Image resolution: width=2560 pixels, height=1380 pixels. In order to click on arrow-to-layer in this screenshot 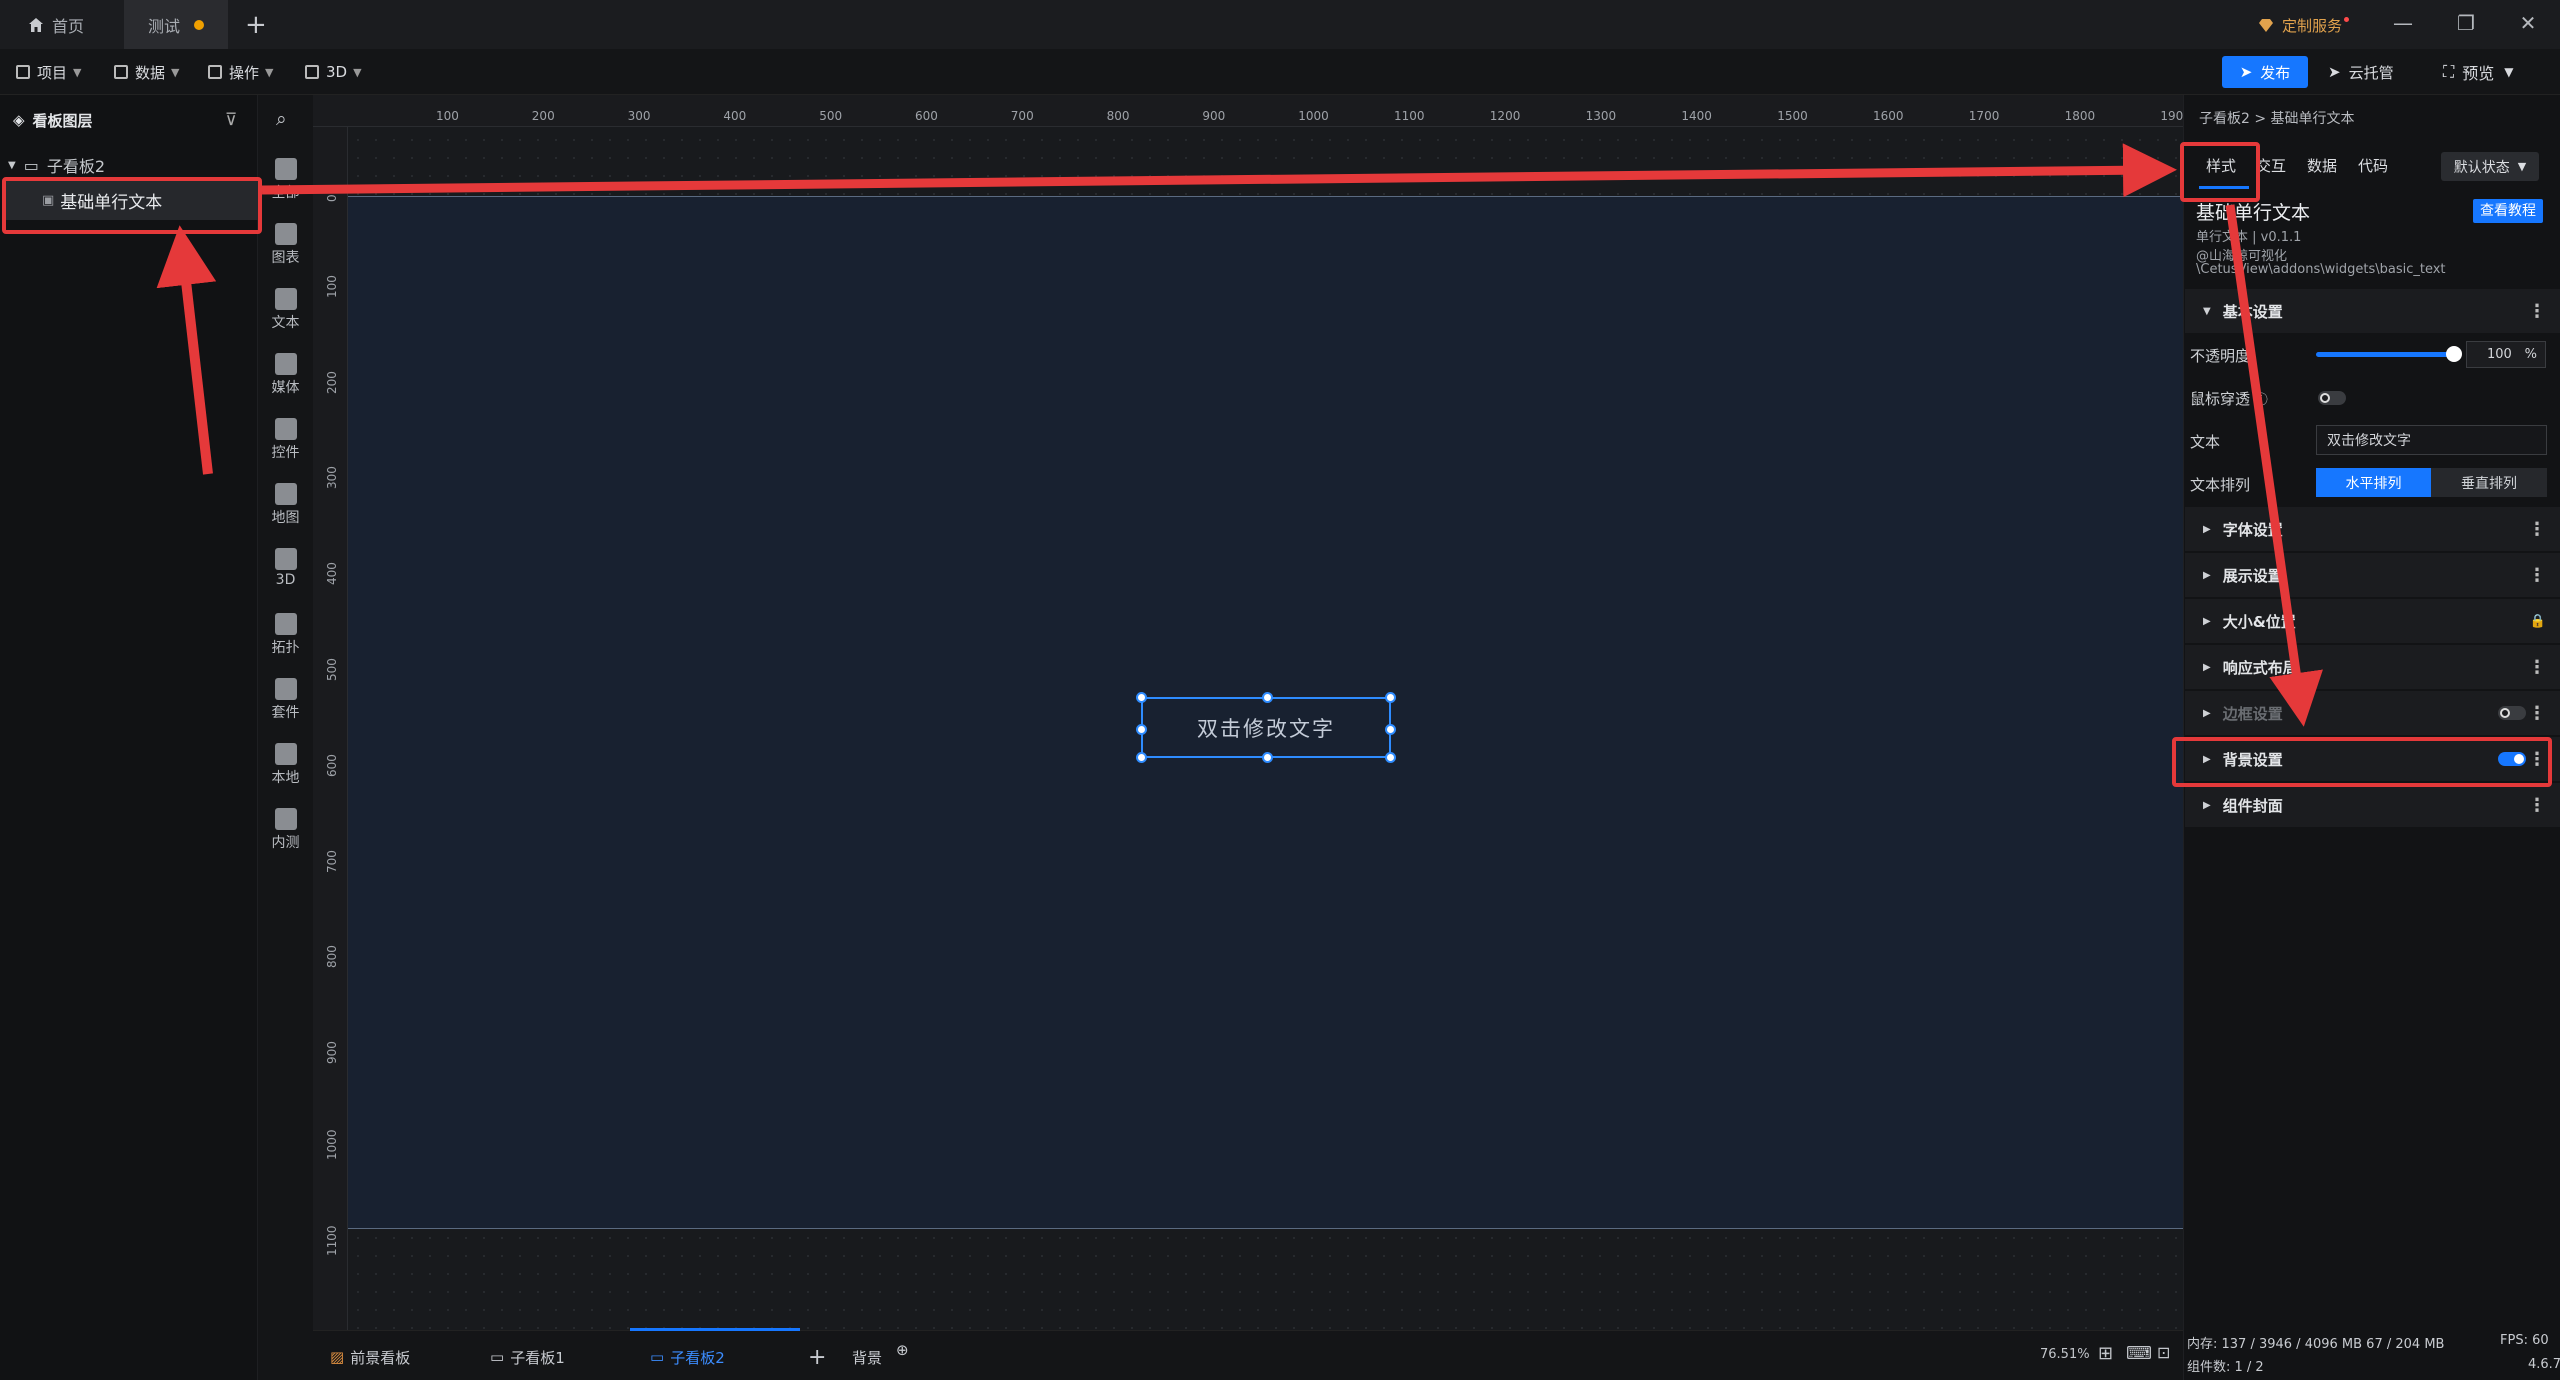, I will do `click(186, 350)`.